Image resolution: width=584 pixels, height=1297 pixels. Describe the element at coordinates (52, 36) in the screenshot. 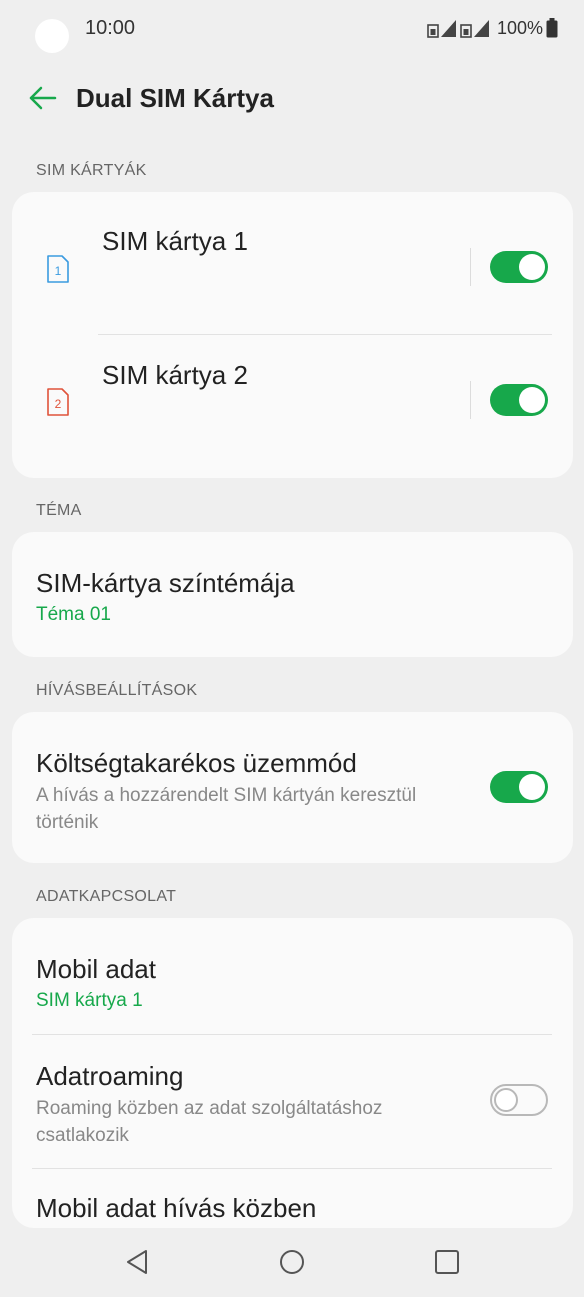

I see `camera-cutout` at that location.